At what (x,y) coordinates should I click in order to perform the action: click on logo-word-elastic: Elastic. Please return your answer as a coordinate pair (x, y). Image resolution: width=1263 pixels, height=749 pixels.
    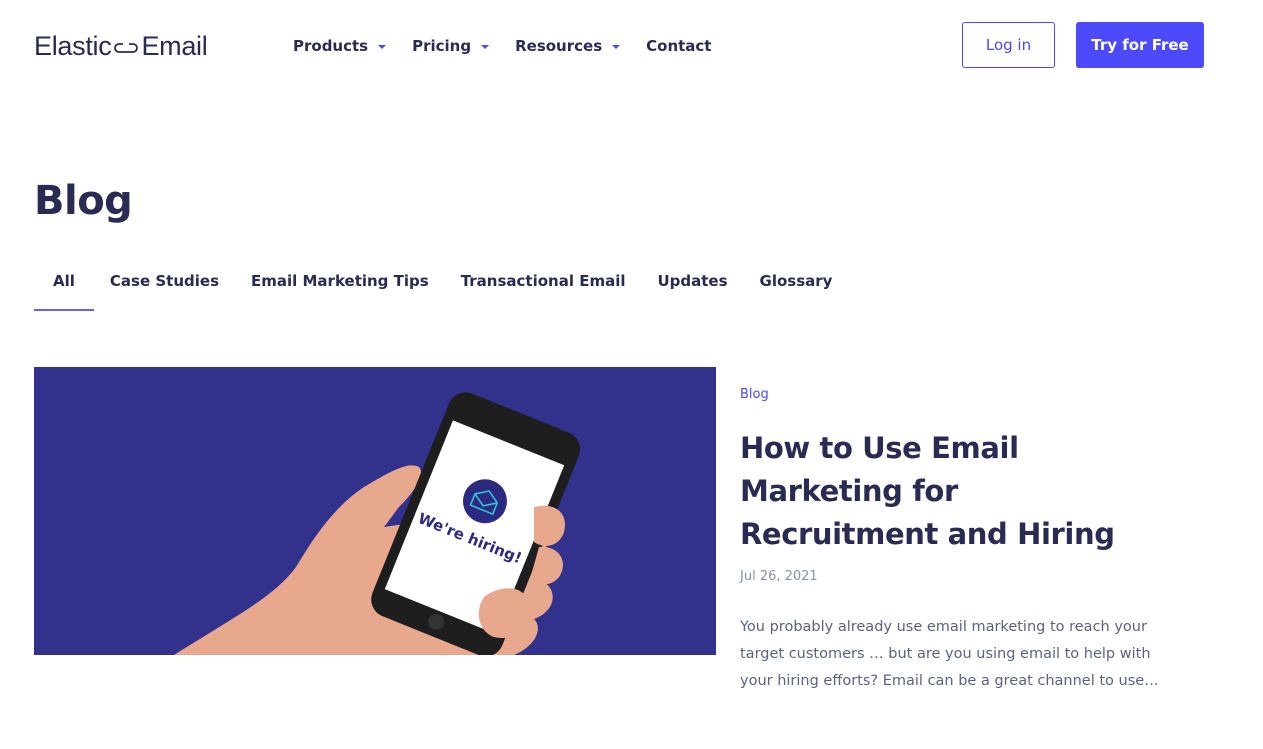
    Looking at the image, I should click on (73, 45).